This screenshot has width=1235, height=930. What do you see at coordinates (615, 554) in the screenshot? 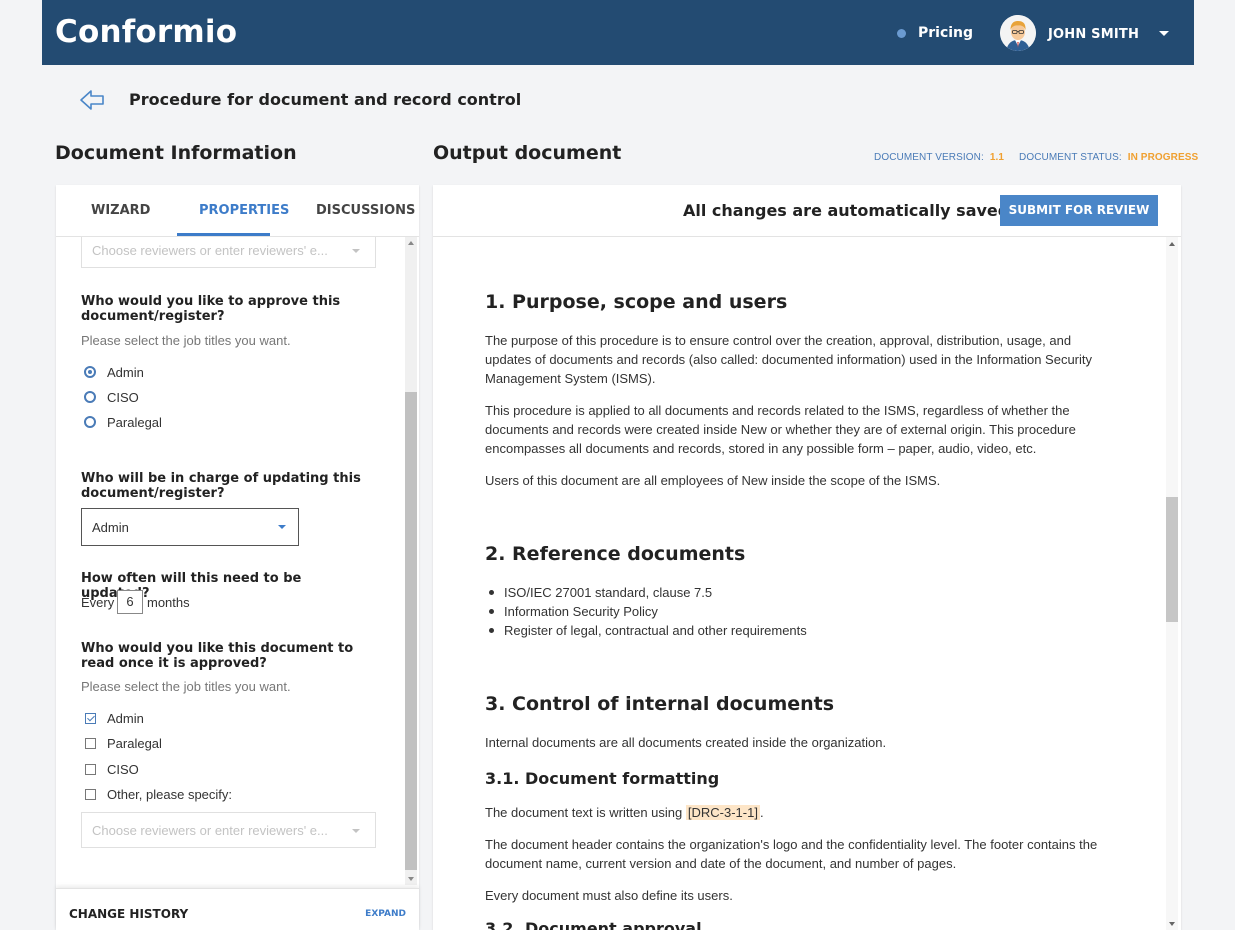
I see `section-2-heading: 2. Reference documents` at bounding box center [615, 554].